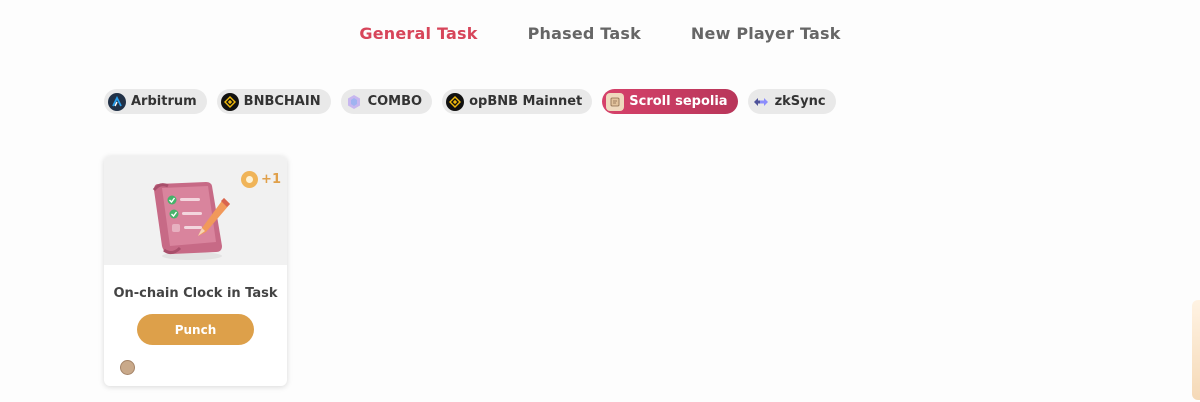 The height and width of the screenshot is (402, 1200). I want to click on tab-new-player-task: New Player Task, so click(766, 33).